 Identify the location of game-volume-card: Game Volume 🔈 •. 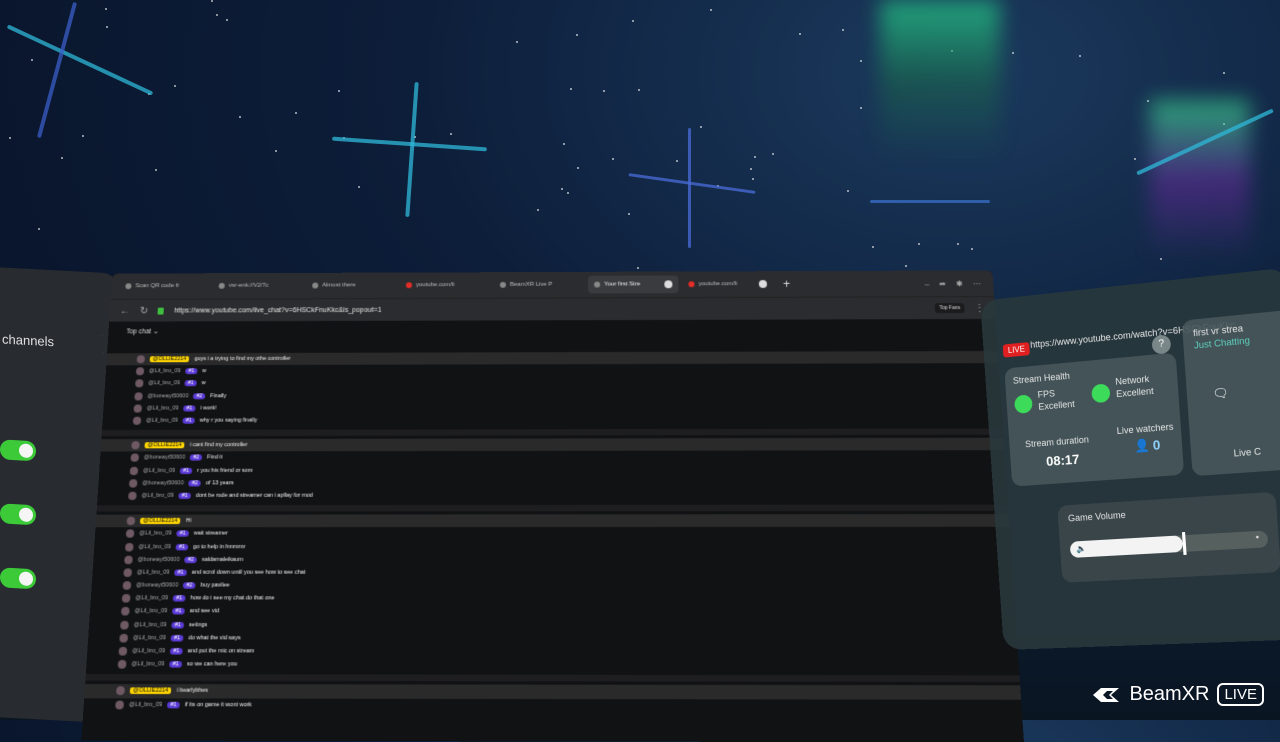
(1168, 537).